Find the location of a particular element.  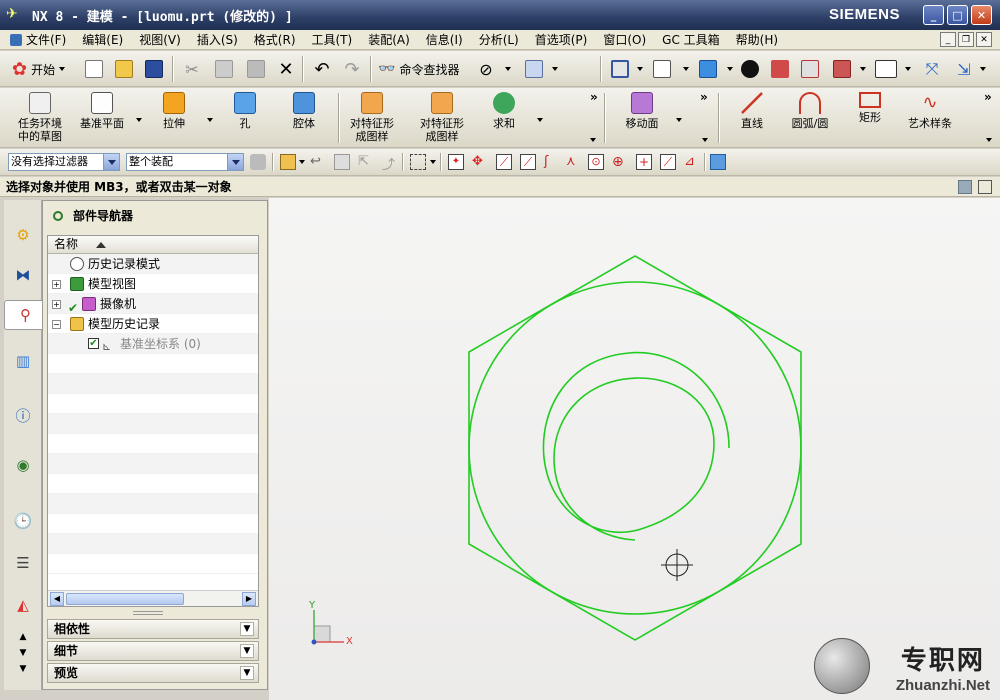

constraint-navigator-icon: ⧓ is located at coordinates (23, 275).